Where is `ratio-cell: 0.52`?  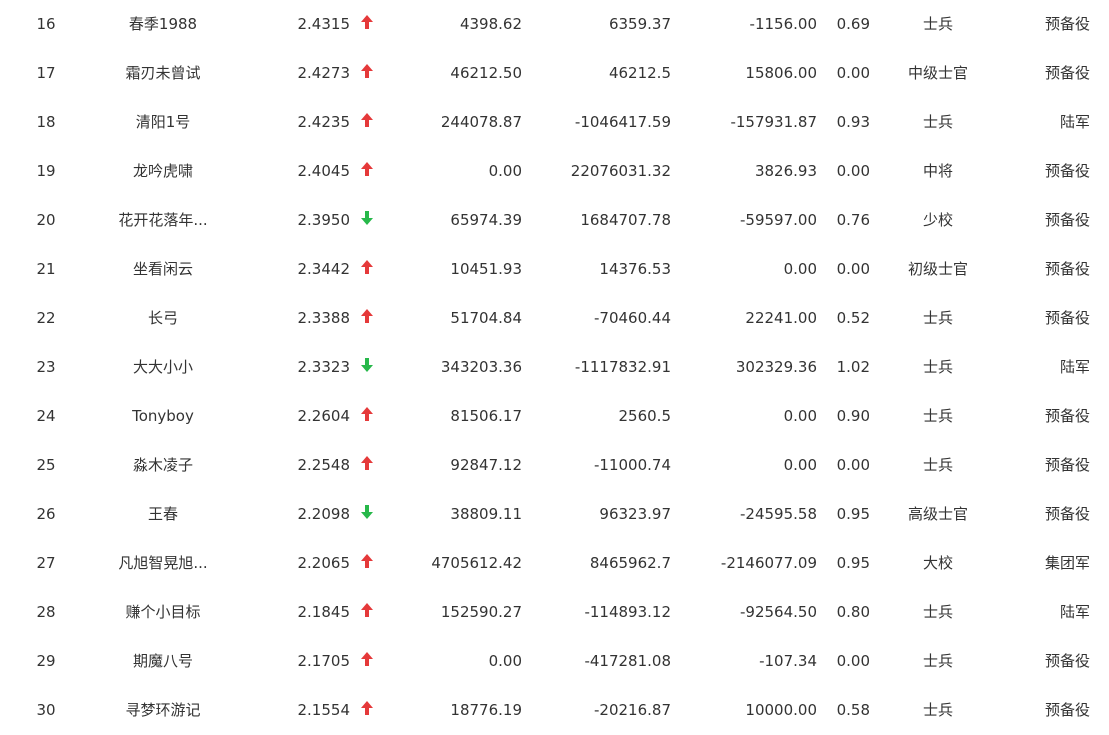
ratio-cell: 0.52 is located at coordinates (853, 318).